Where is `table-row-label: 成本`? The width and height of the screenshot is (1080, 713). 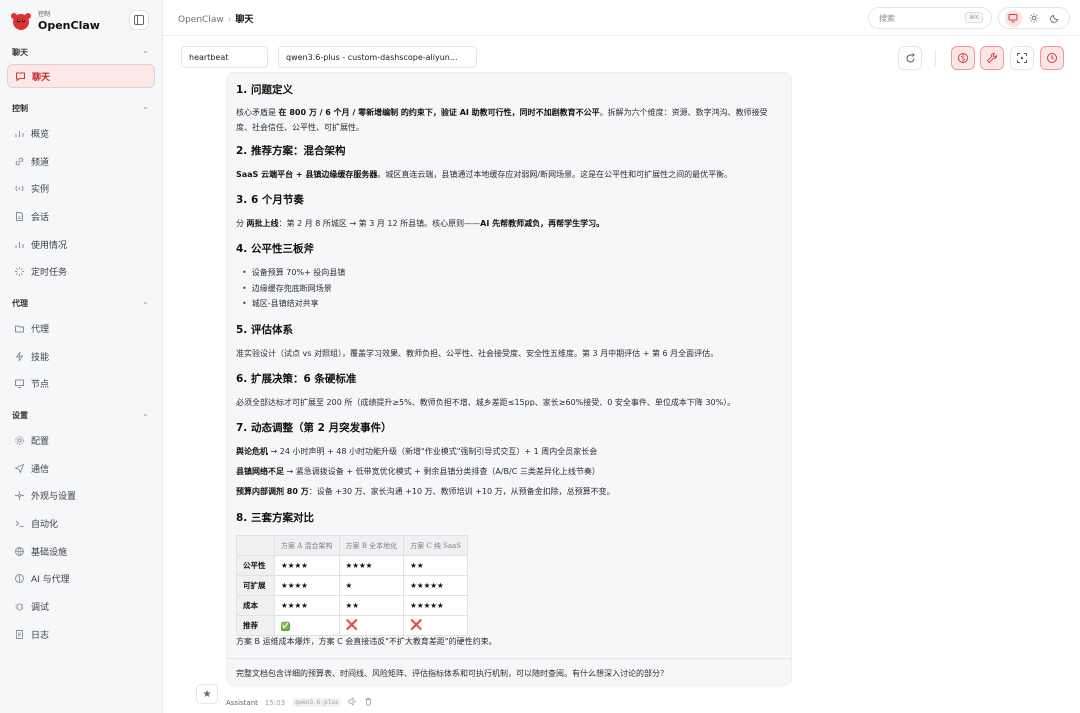 table-row-label: 成本 is located at coordinates (255, 605).